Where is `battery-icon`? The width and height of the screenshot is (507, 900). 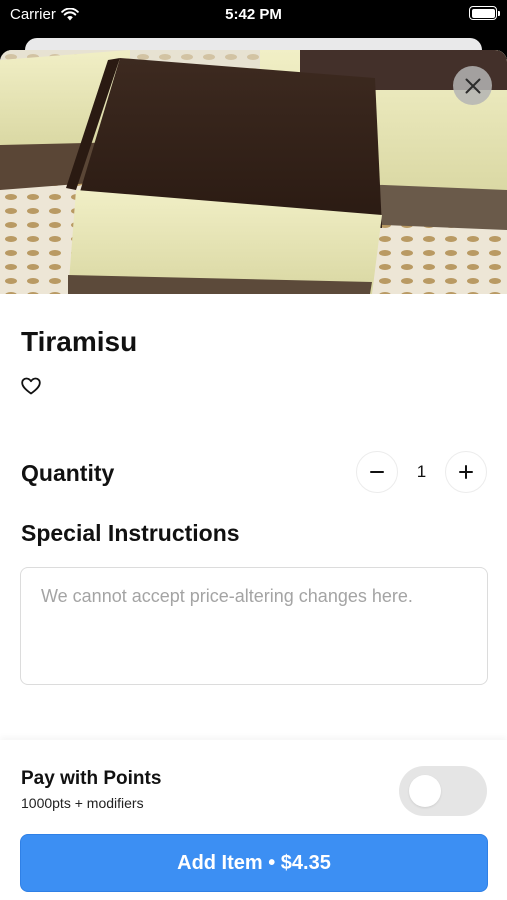 battery-icon is located at coordinates (484, 13).